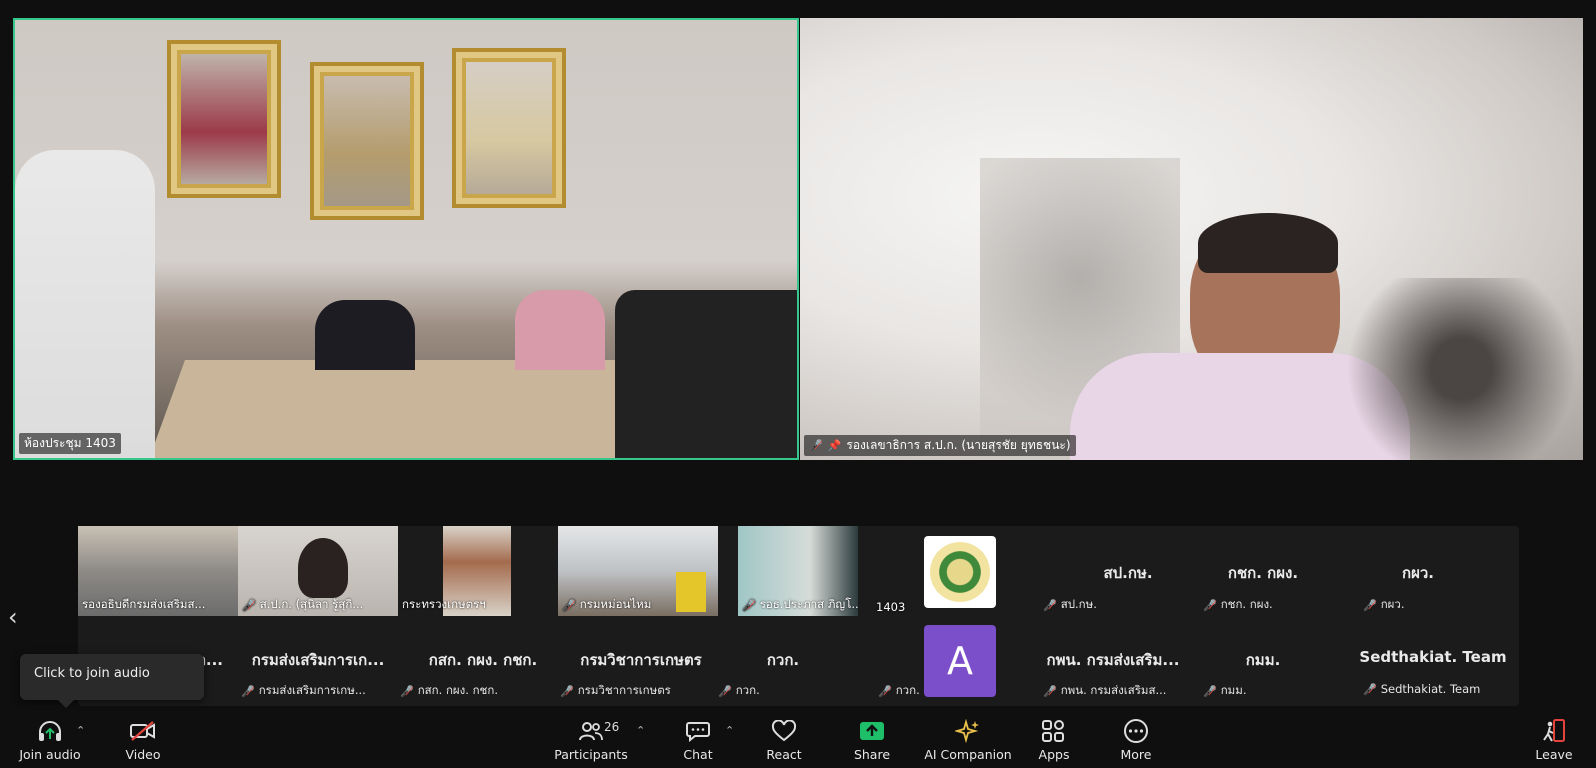 The height and width of the screenshot is (768, 1596). Describe the element at coordinates (698, 731) in the screenshot. I see `chat-icon` at that location.